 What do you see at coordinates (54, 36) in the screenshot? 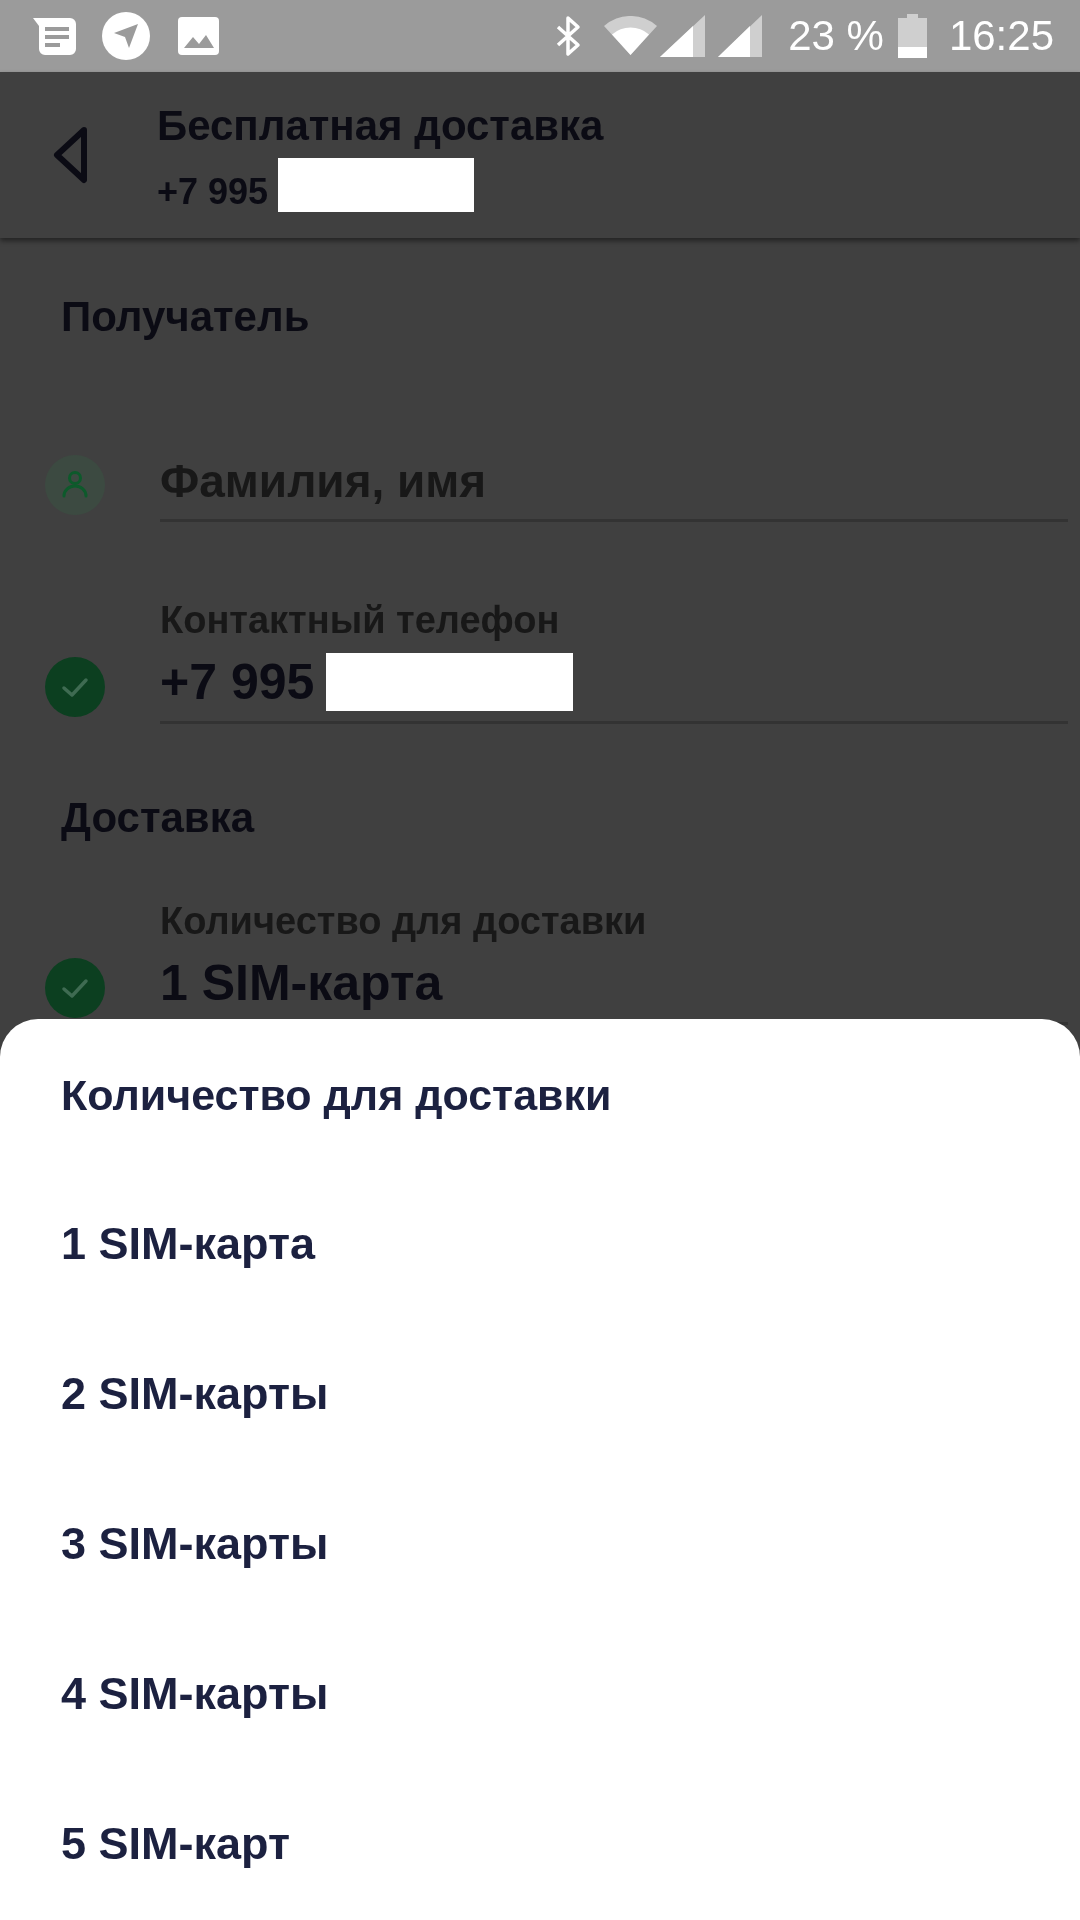
I see `notes-icon` at bounding box center [54, 36].